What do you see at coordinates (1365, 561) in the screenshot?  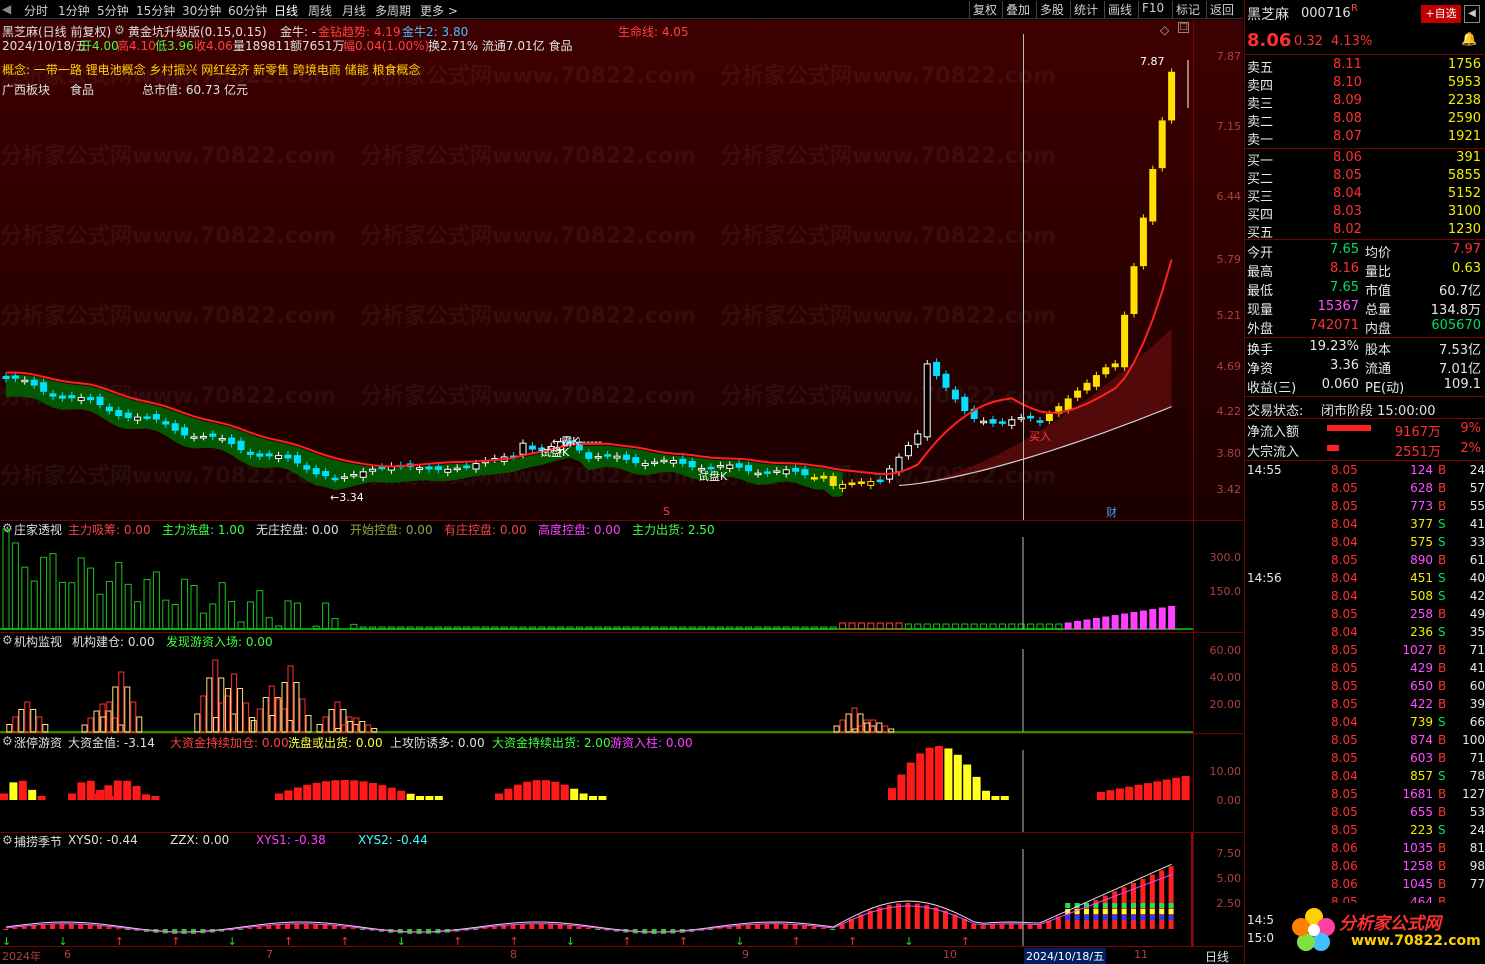 I see `tick-row: 8.05 890 B 61` at bounding box center [1365, 561].